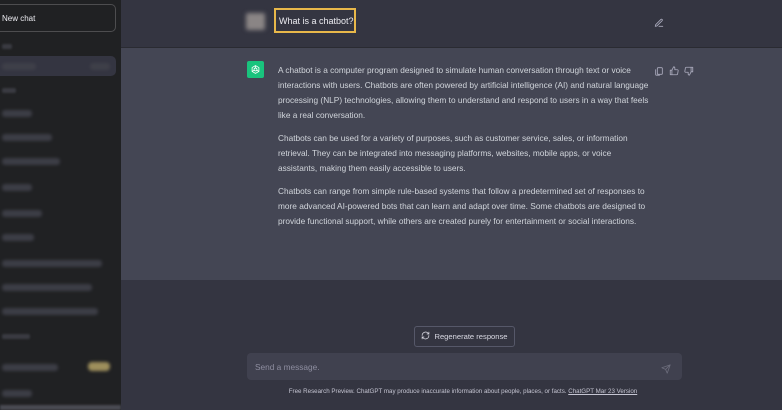 This screenshot has width=782, height=410. I want to click on user-message-row: What is a chatbot?, so click(451, 24).